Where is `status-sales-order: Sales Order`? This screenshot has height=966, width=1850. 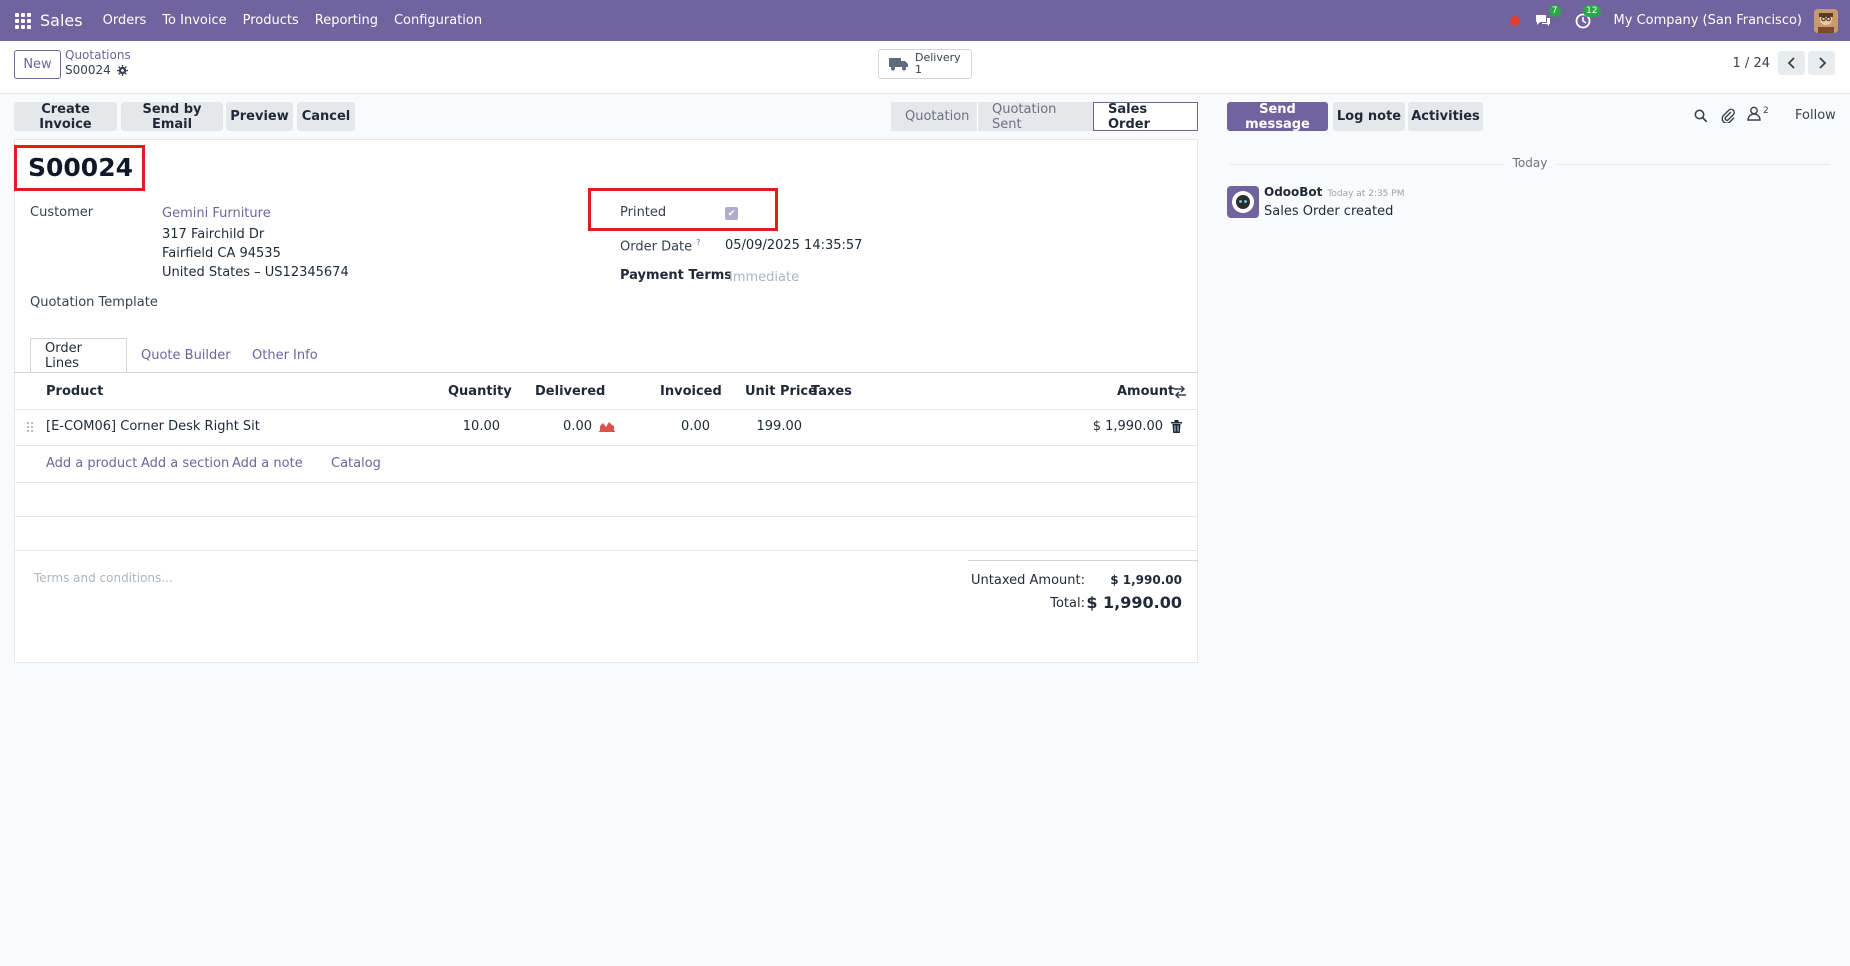 status-sales-order: Sales Order is located at coordinates (1145, 117).